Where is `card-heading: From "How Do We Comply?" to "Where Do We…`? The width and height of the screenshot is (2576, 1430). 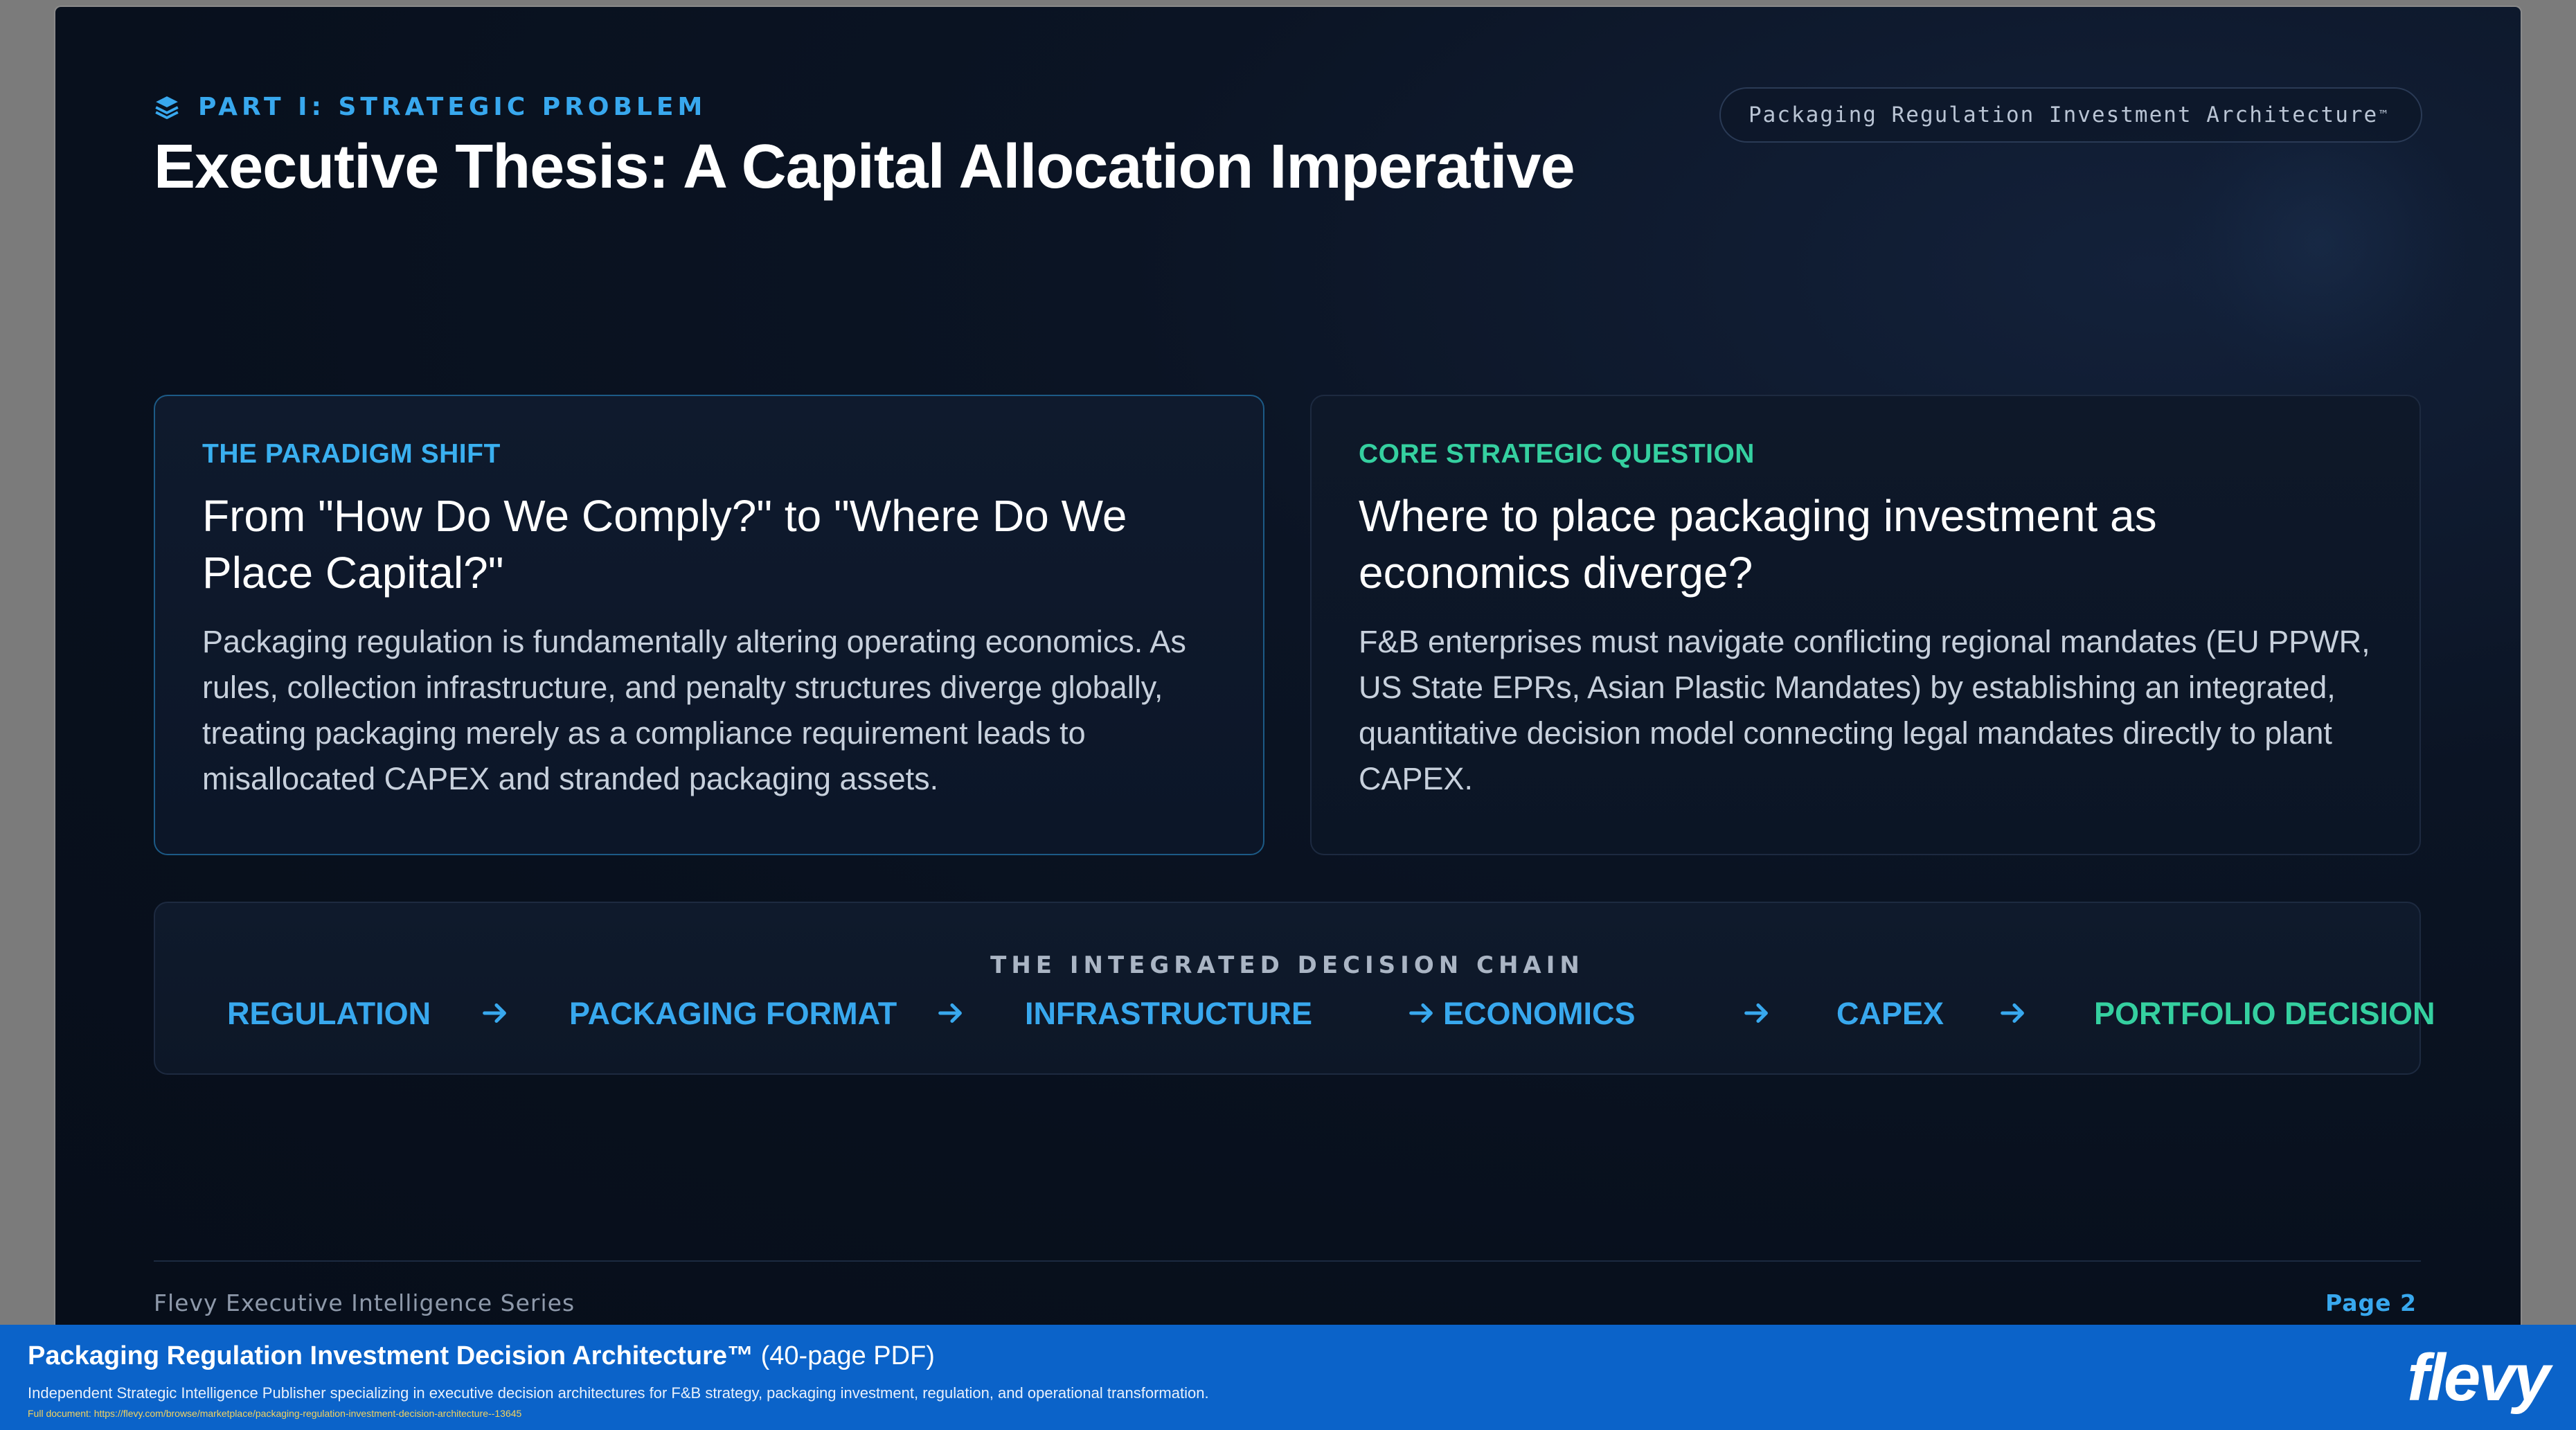
card-heading: From "How Do We Comply?" to "Where Do We… is located at coordinates (665, 544).